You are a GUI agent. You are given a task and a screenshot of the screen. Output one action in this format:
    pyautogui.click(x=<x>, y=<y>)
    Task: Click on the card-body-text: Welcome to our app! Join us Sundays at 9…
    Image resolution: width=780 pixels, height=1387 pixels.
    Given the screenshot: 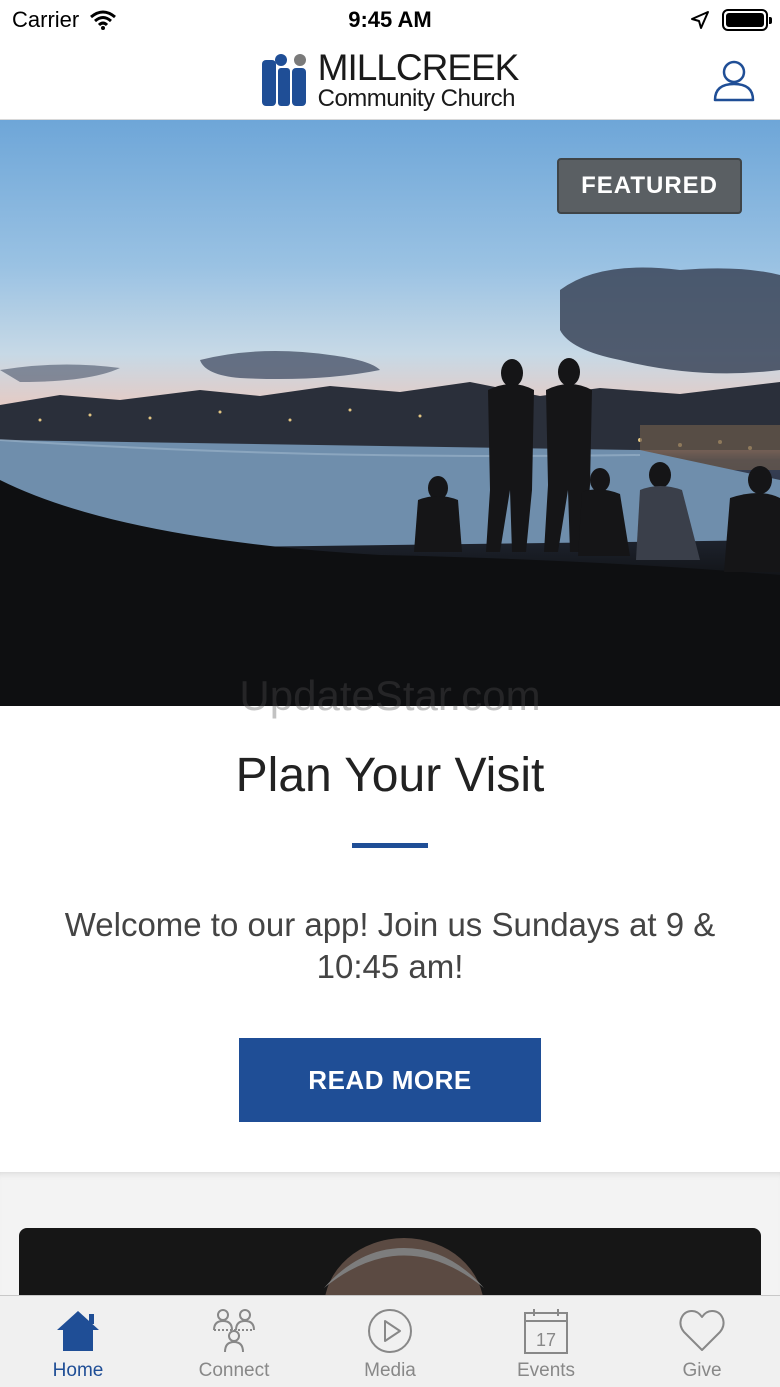 What is the action you would take?
    pyautogui.click(x=390, y=945)
    